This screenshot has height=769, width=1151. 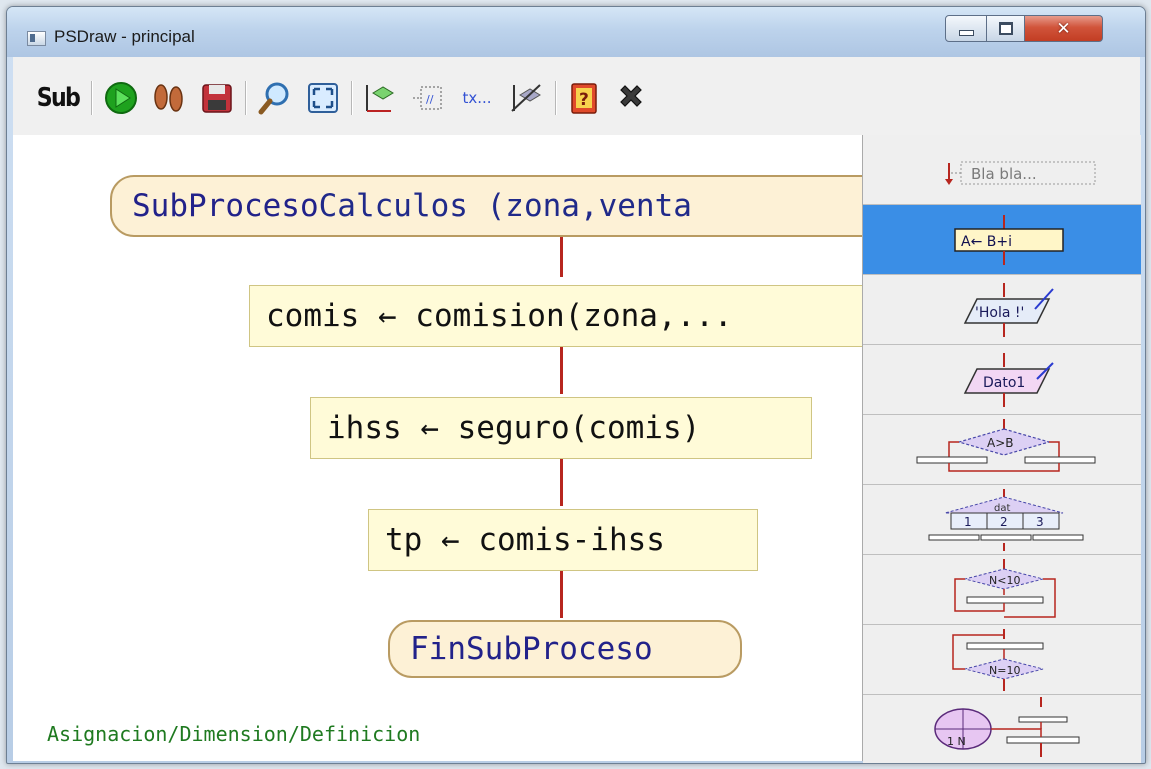 I want to click on status-text: Asignacion/Dimension/Definicion, so click(x=234, y=734).